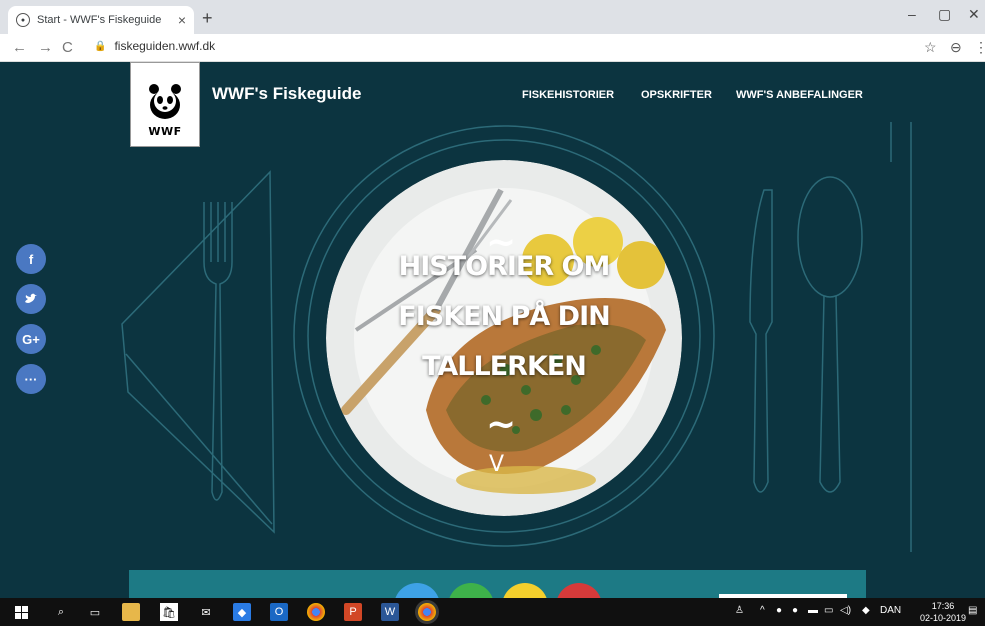  What do you see at coordinates (930, 47) in the screenshot?
I see `bookmark-star-icon: ☆` at bounding box center [930, 47].